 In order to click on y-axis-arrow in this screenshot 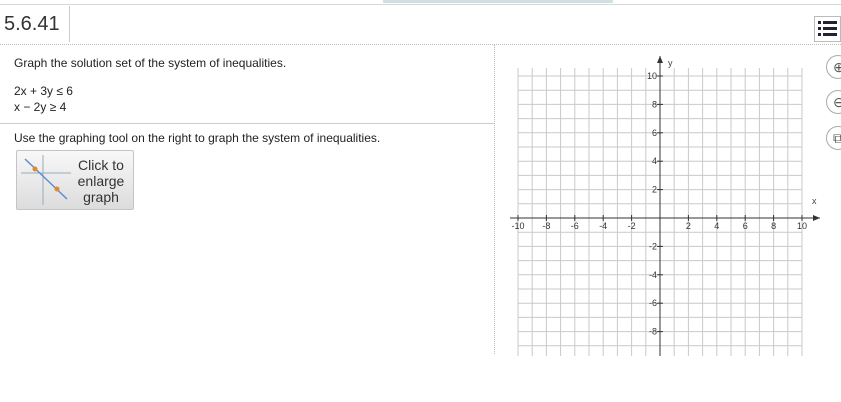, I will do `click(660, 59)`.